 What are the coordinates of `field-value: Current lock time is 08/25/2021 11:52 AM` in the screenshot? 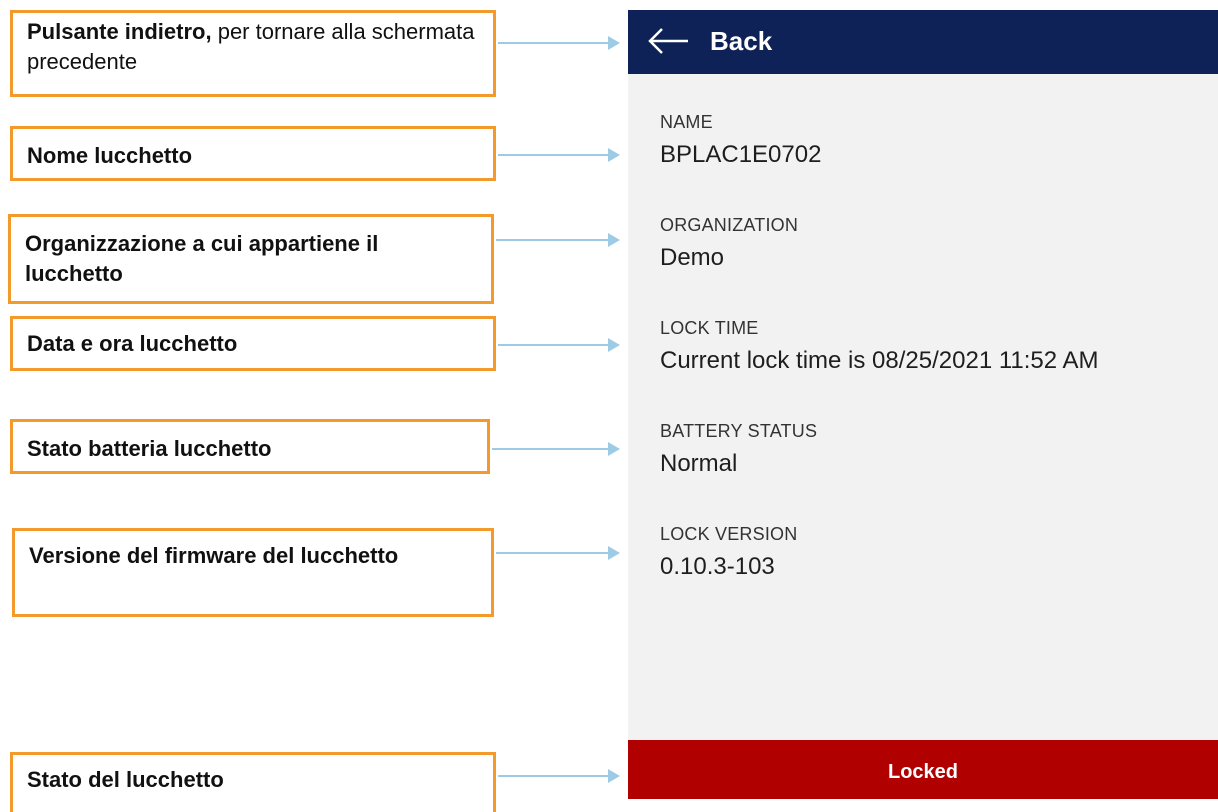 It's located at (879, 360).